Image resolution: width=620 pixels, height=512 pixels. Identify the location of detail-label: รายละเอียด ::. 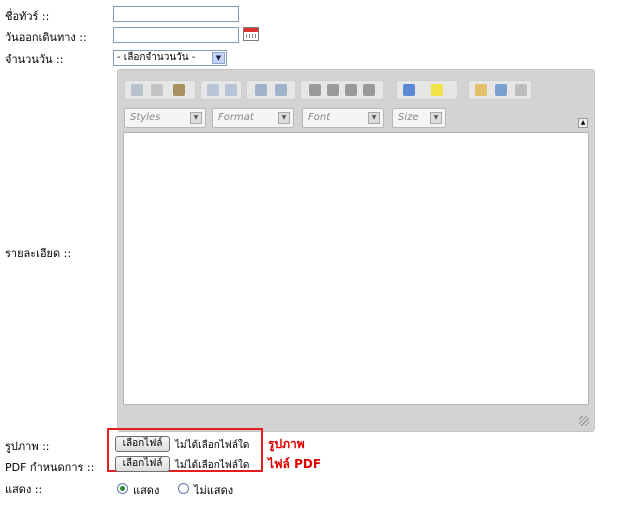
(38, 253).